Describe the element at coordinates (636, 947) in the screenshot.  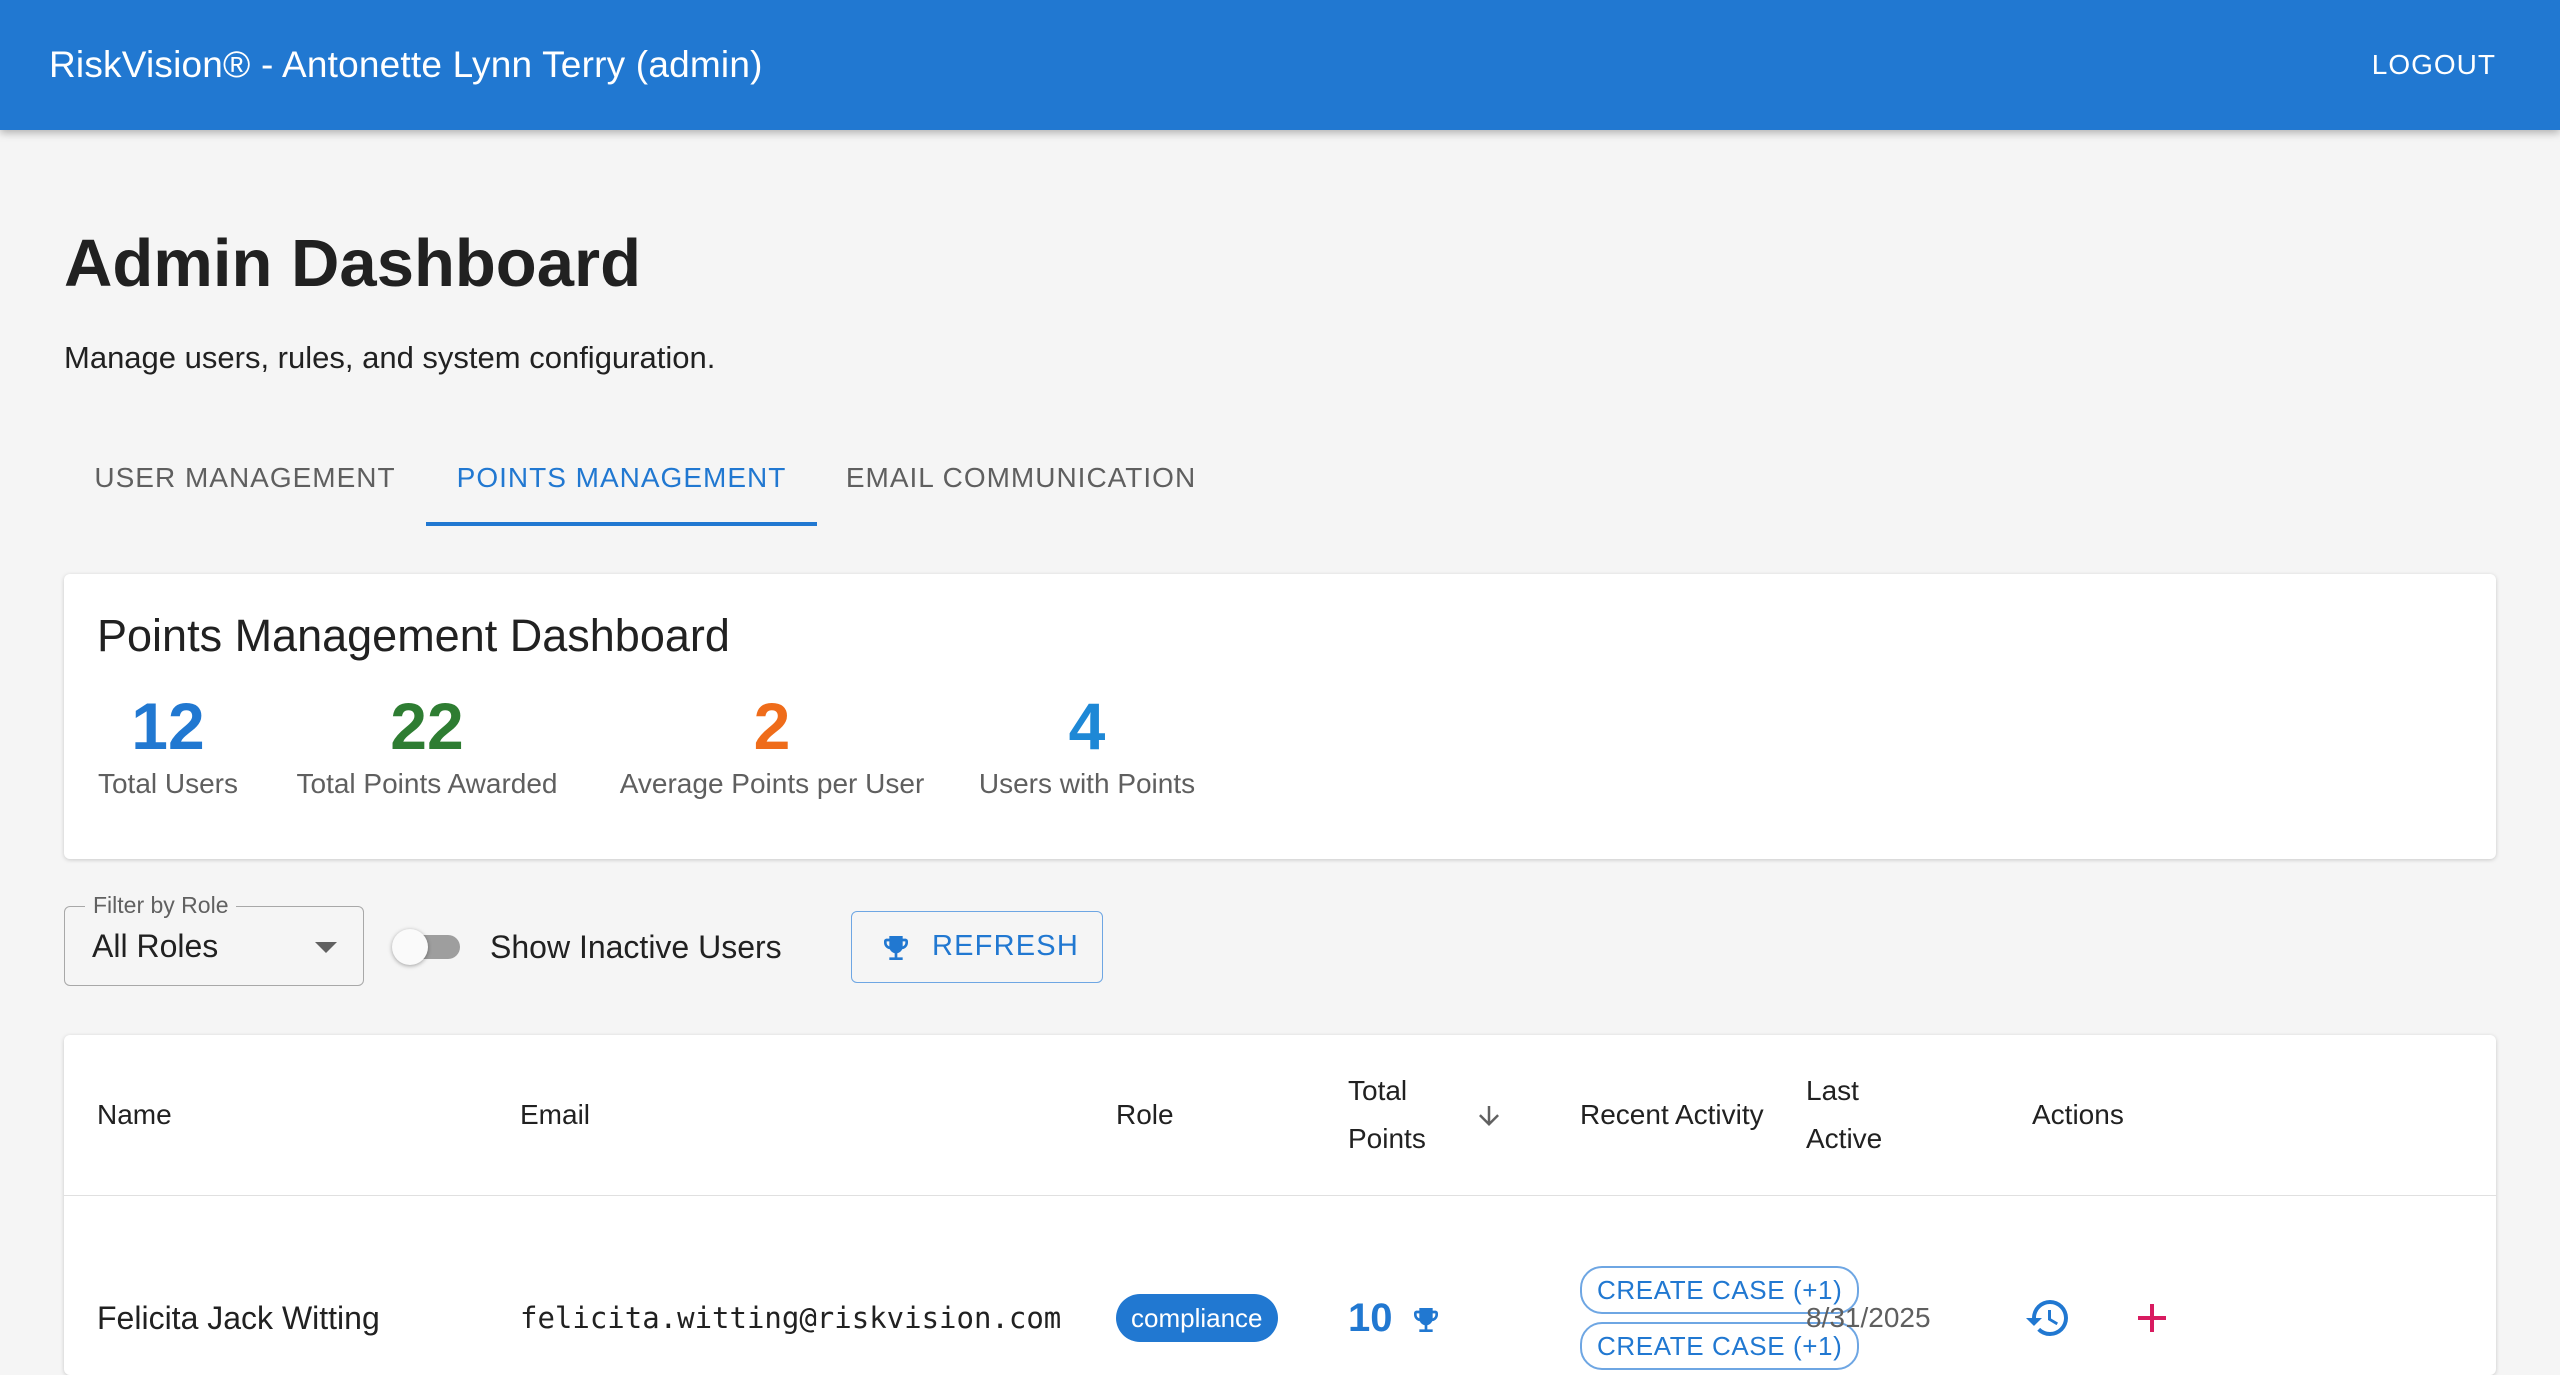
I see `show-inactive-label: Show Inactive Users` at that location.